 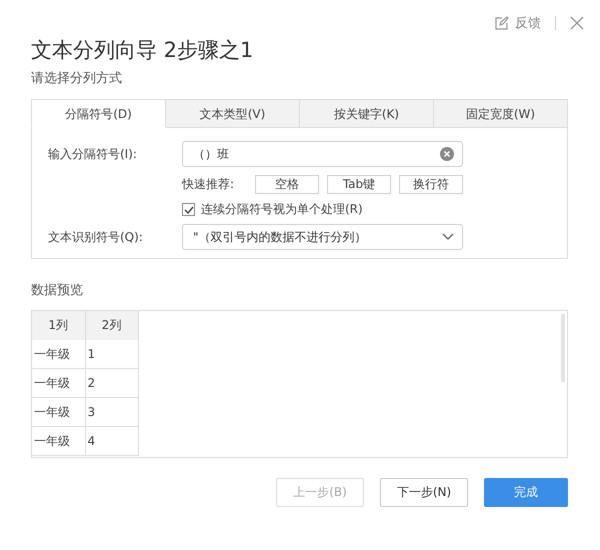 I want to click on feedback-link: 反馈, so click(x=528, y=23).